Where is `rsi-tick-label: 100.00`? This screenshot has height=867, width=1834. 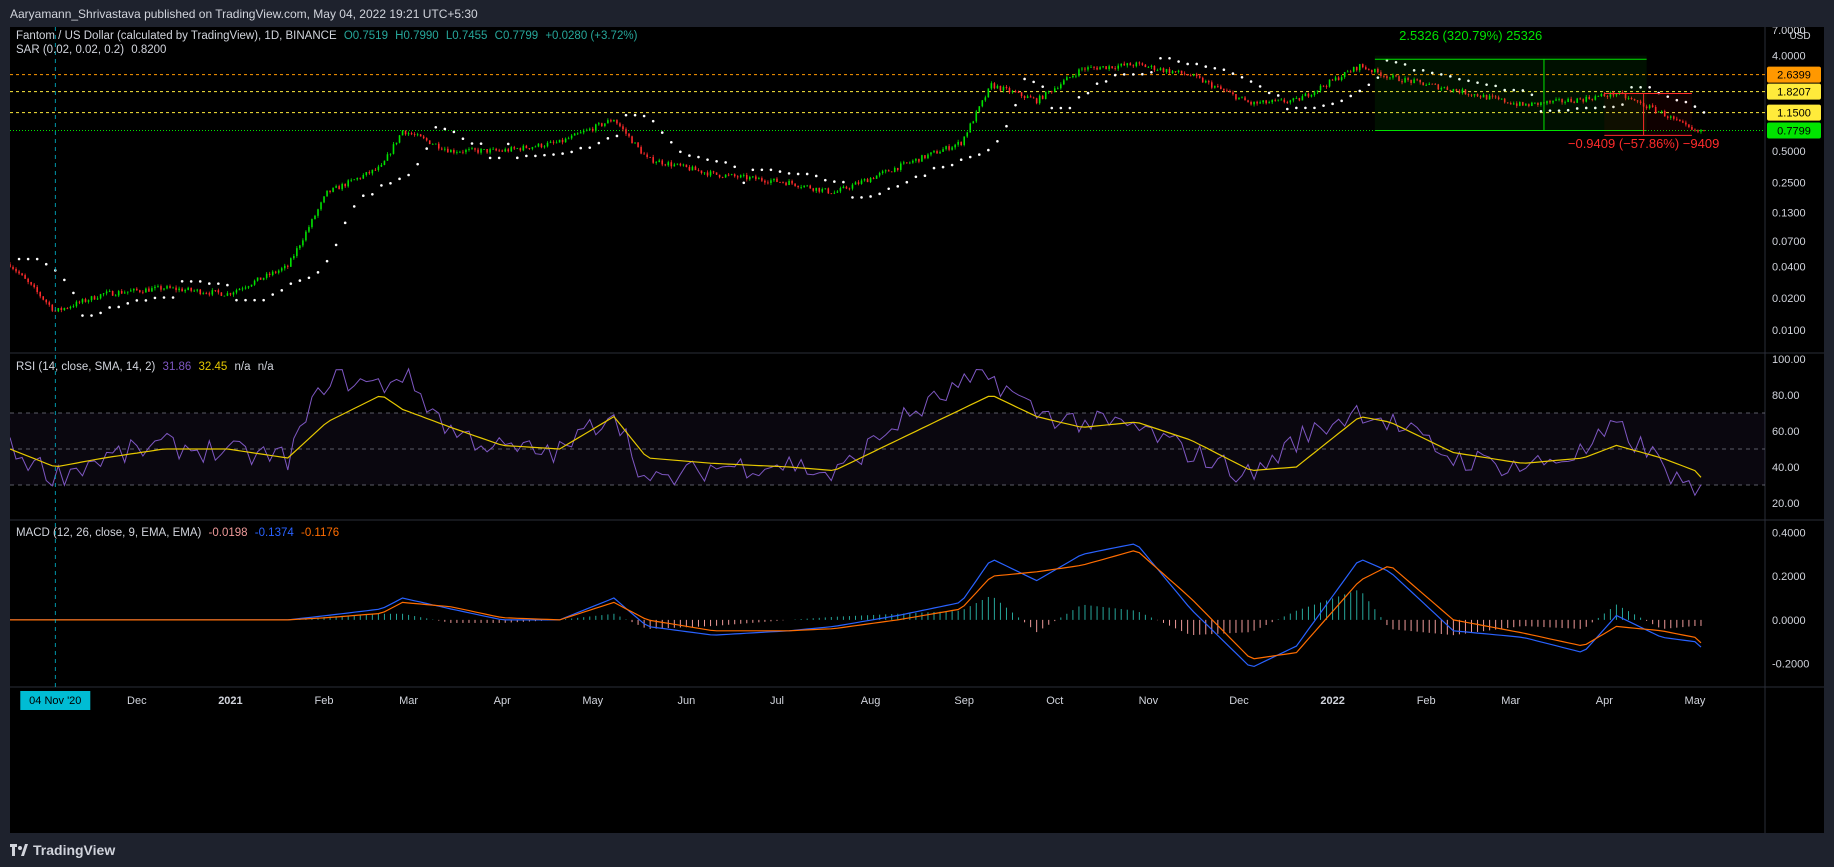 rsi-tick-label: 100.00 is located at coordinates (1789, 360).